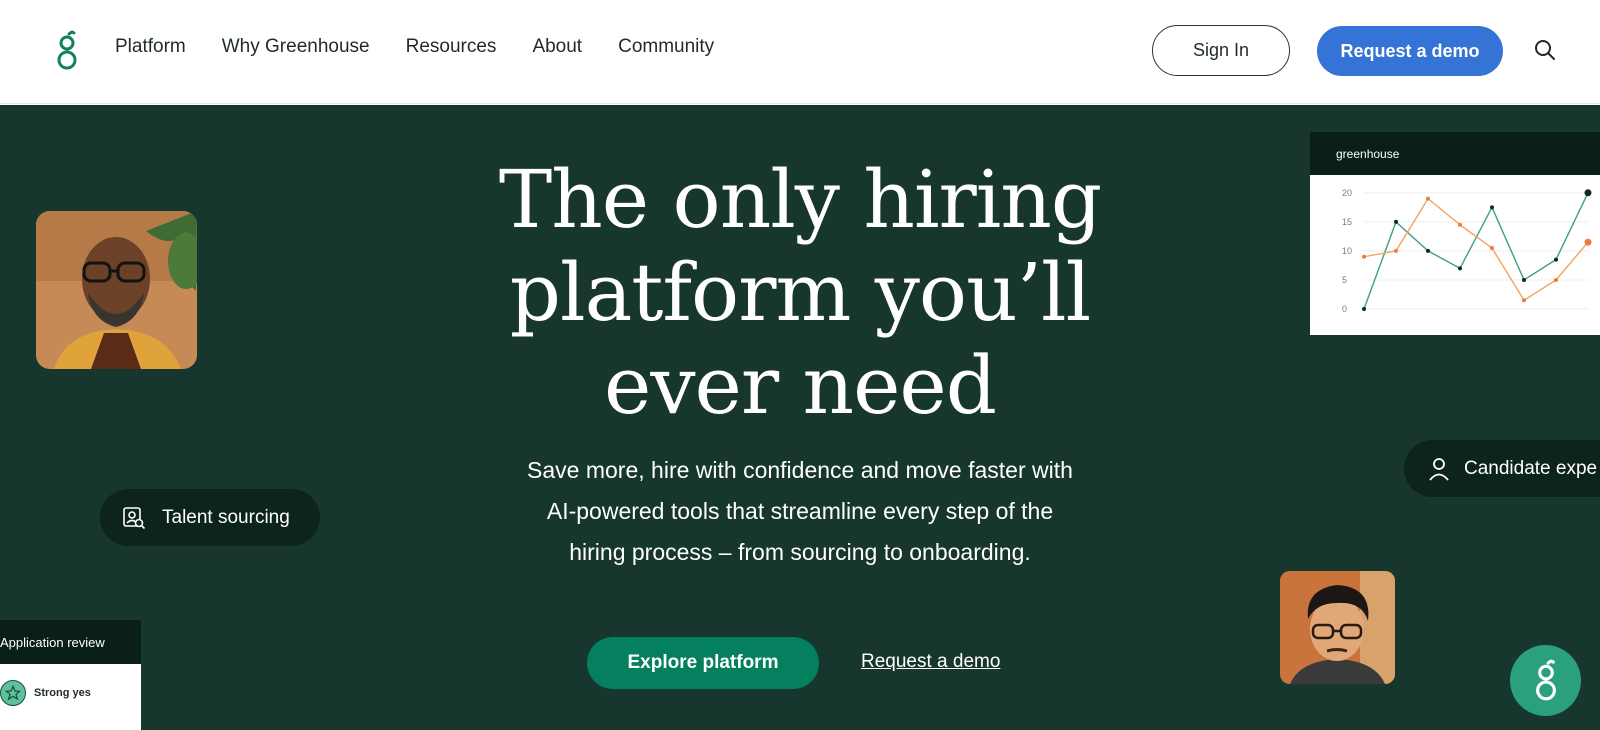 This screenshot has width=1600, height=730. I want to click on chart-card-header: greenhouse, so click(1455, 153).